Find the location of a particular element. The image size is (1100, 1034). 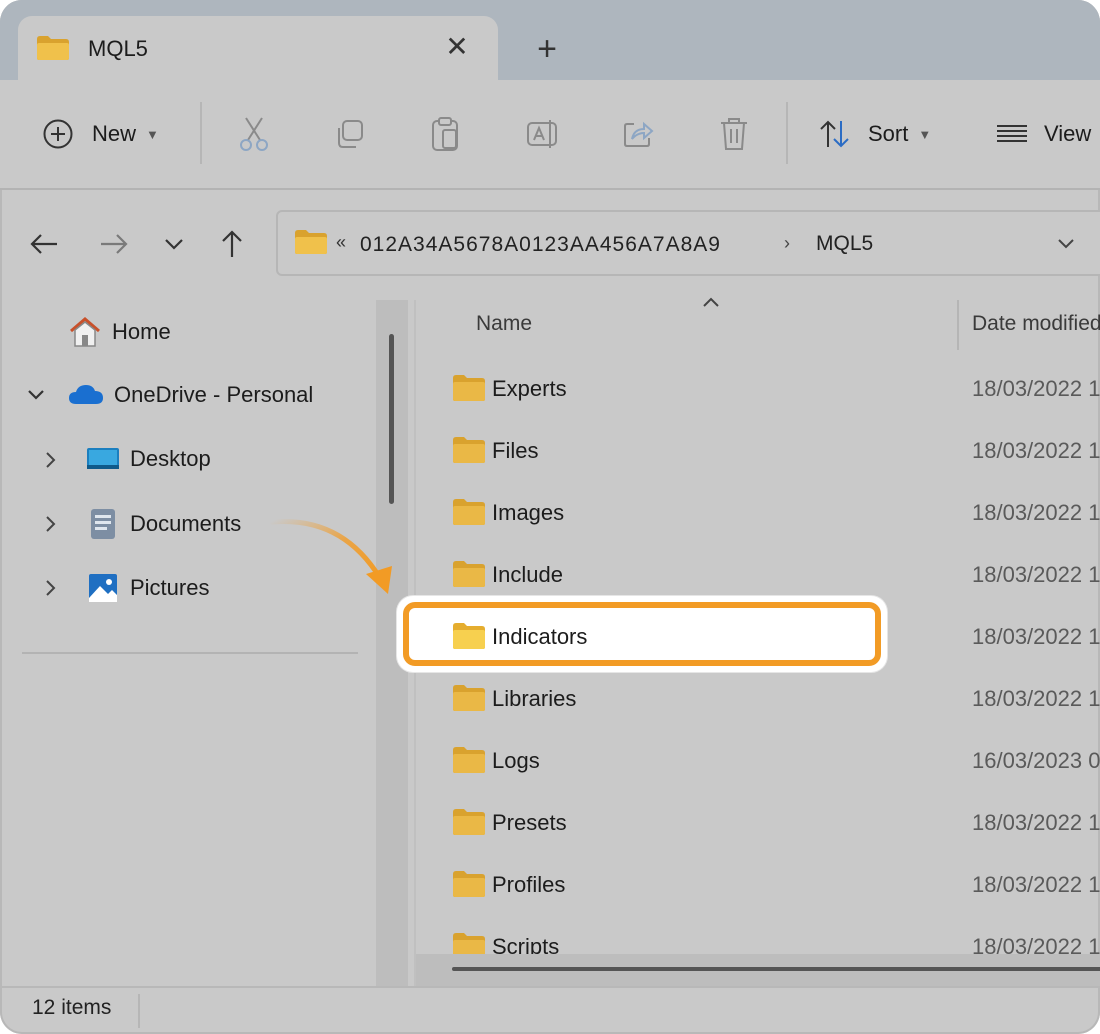

status-separator is located at coordinates (139, 1011).